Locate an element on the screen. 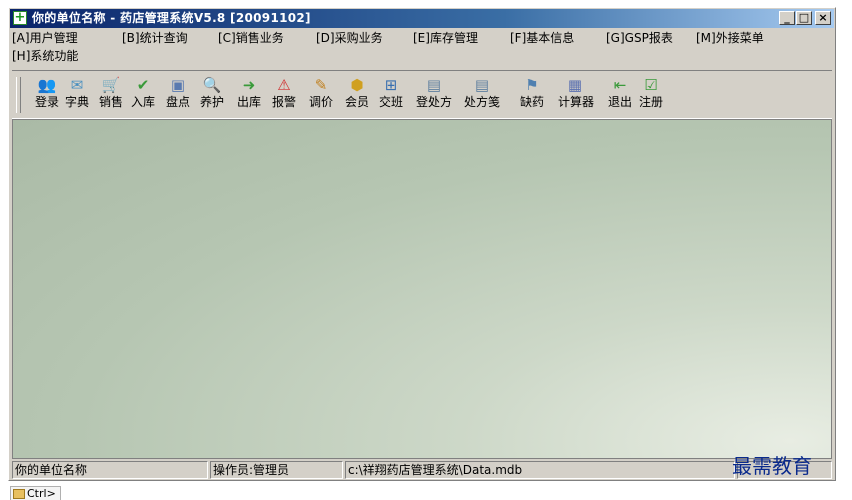 This screenshot has width=852, height=500. toolbar-button-label: 交班 is located at coordinates (390, 102).